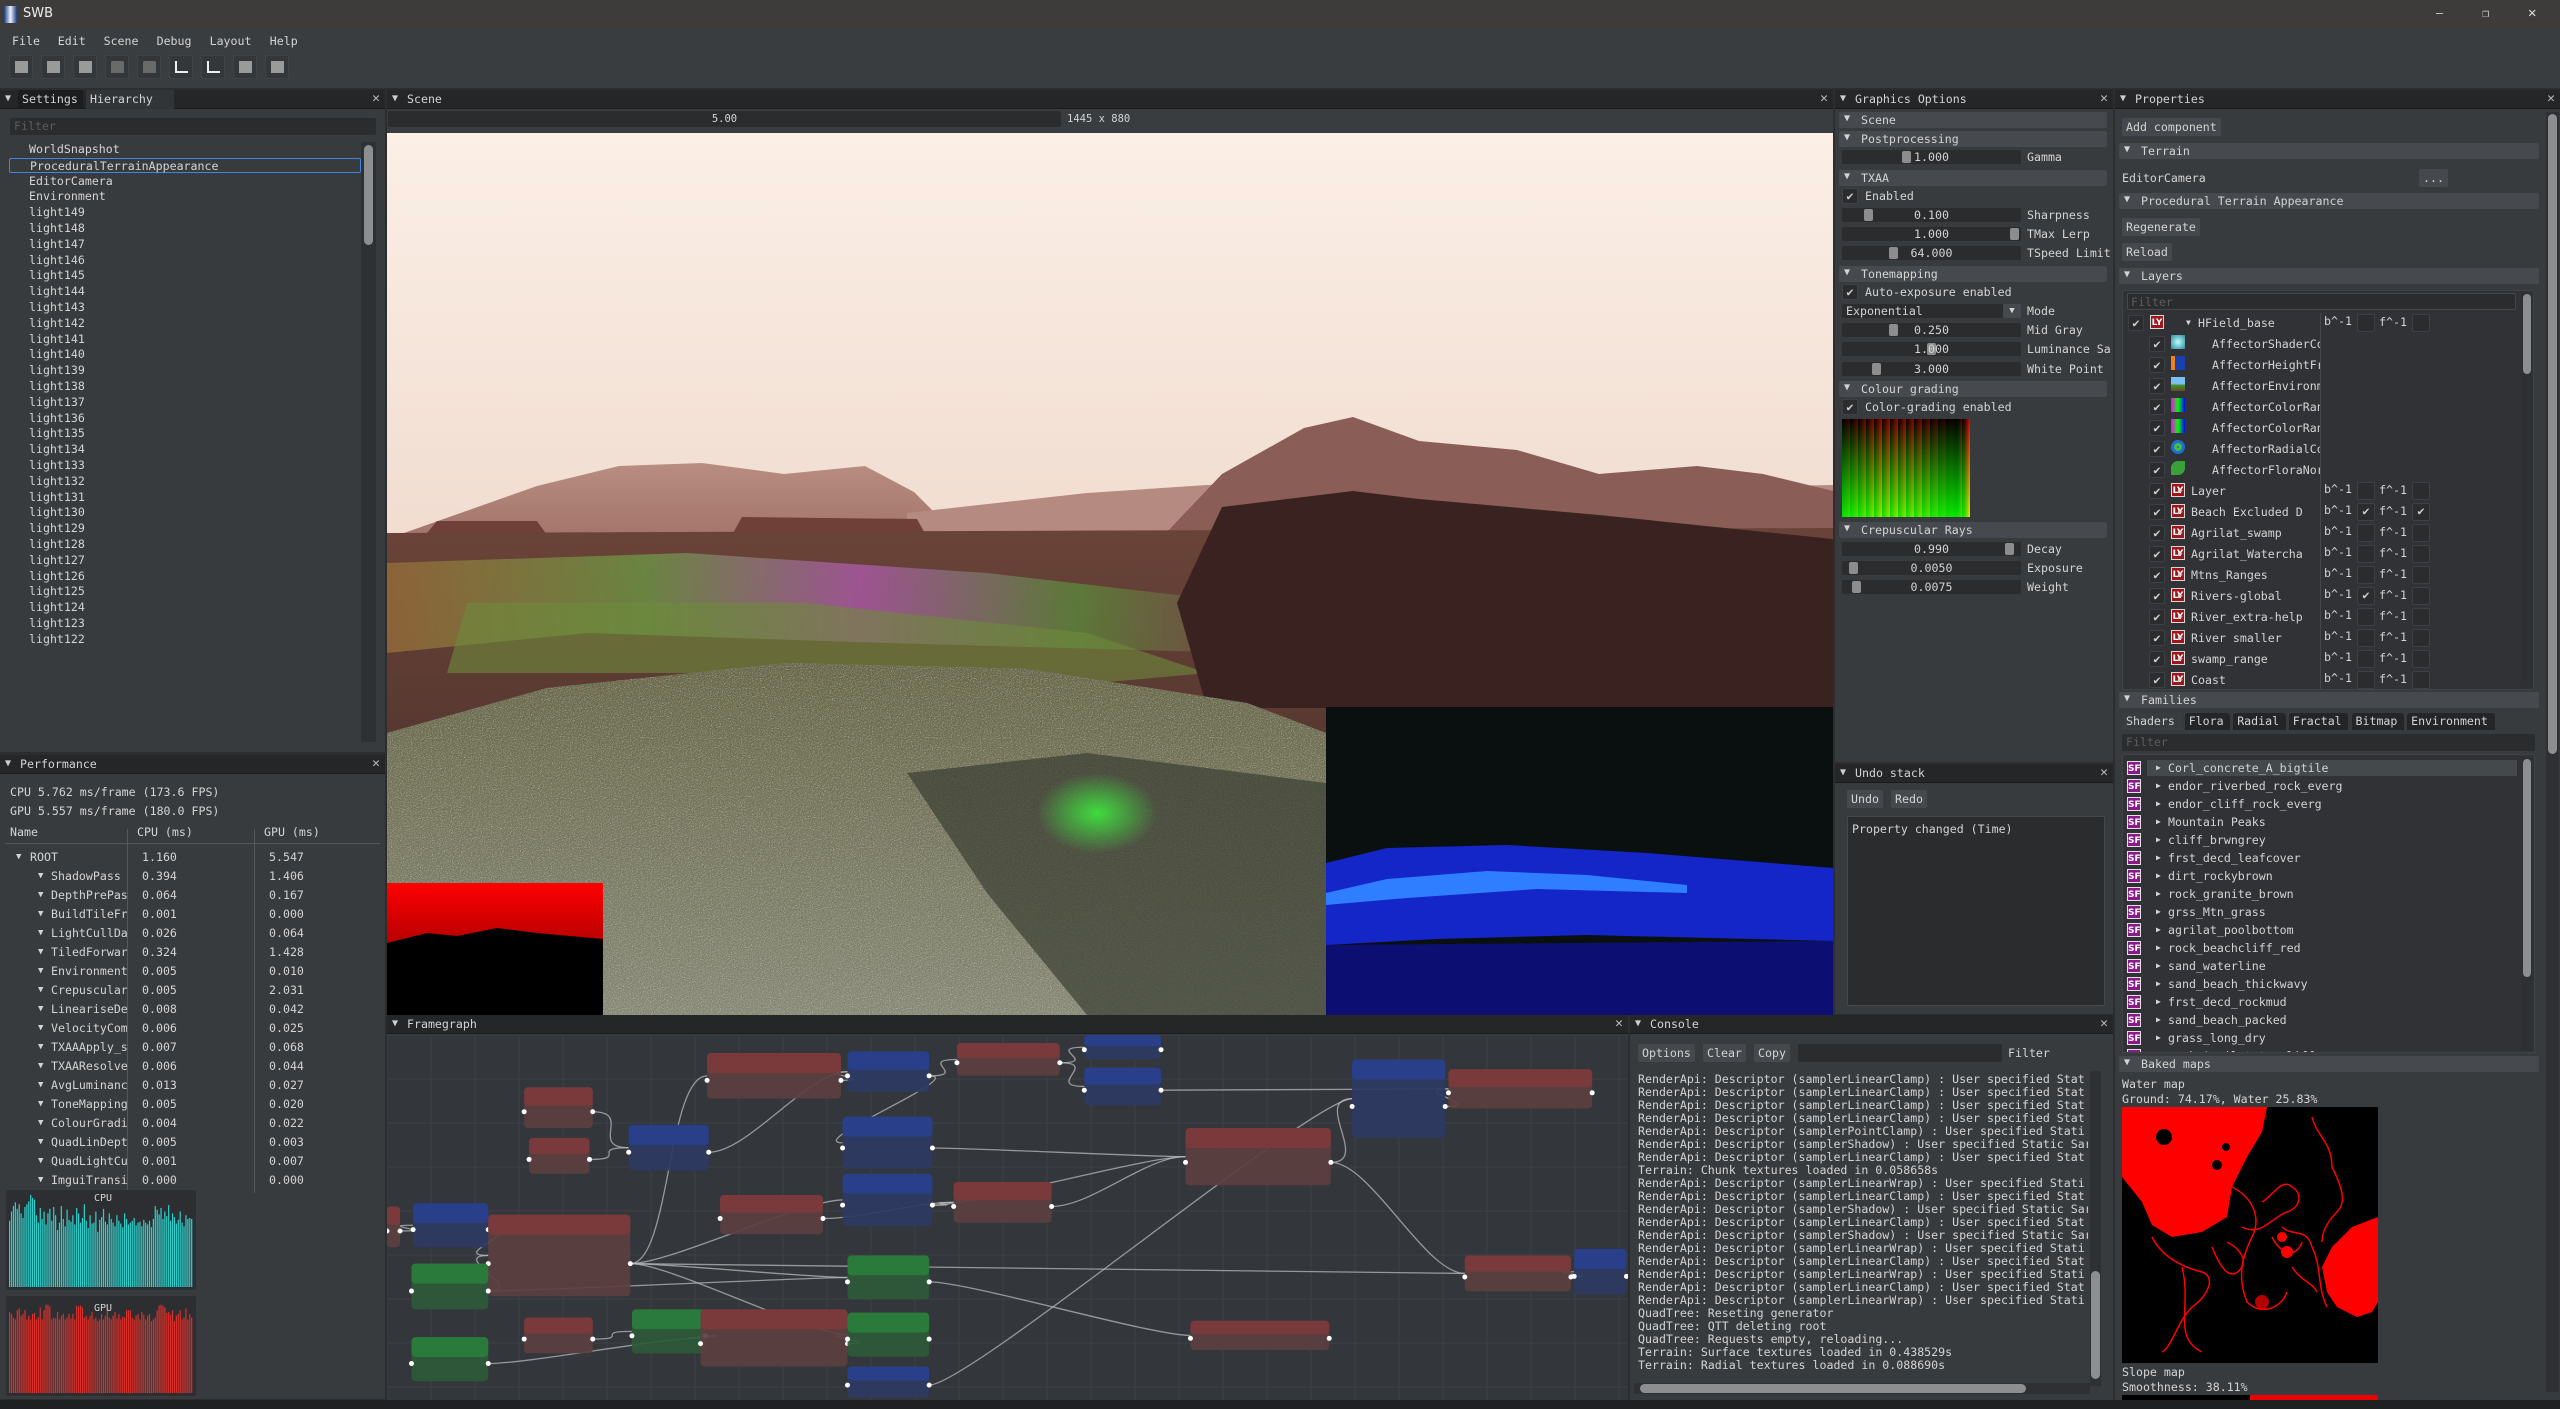  Describe the element at coordinates (292, 832) in the screenshot. I see `column-header-gpu: GPU (ms)` at that location.